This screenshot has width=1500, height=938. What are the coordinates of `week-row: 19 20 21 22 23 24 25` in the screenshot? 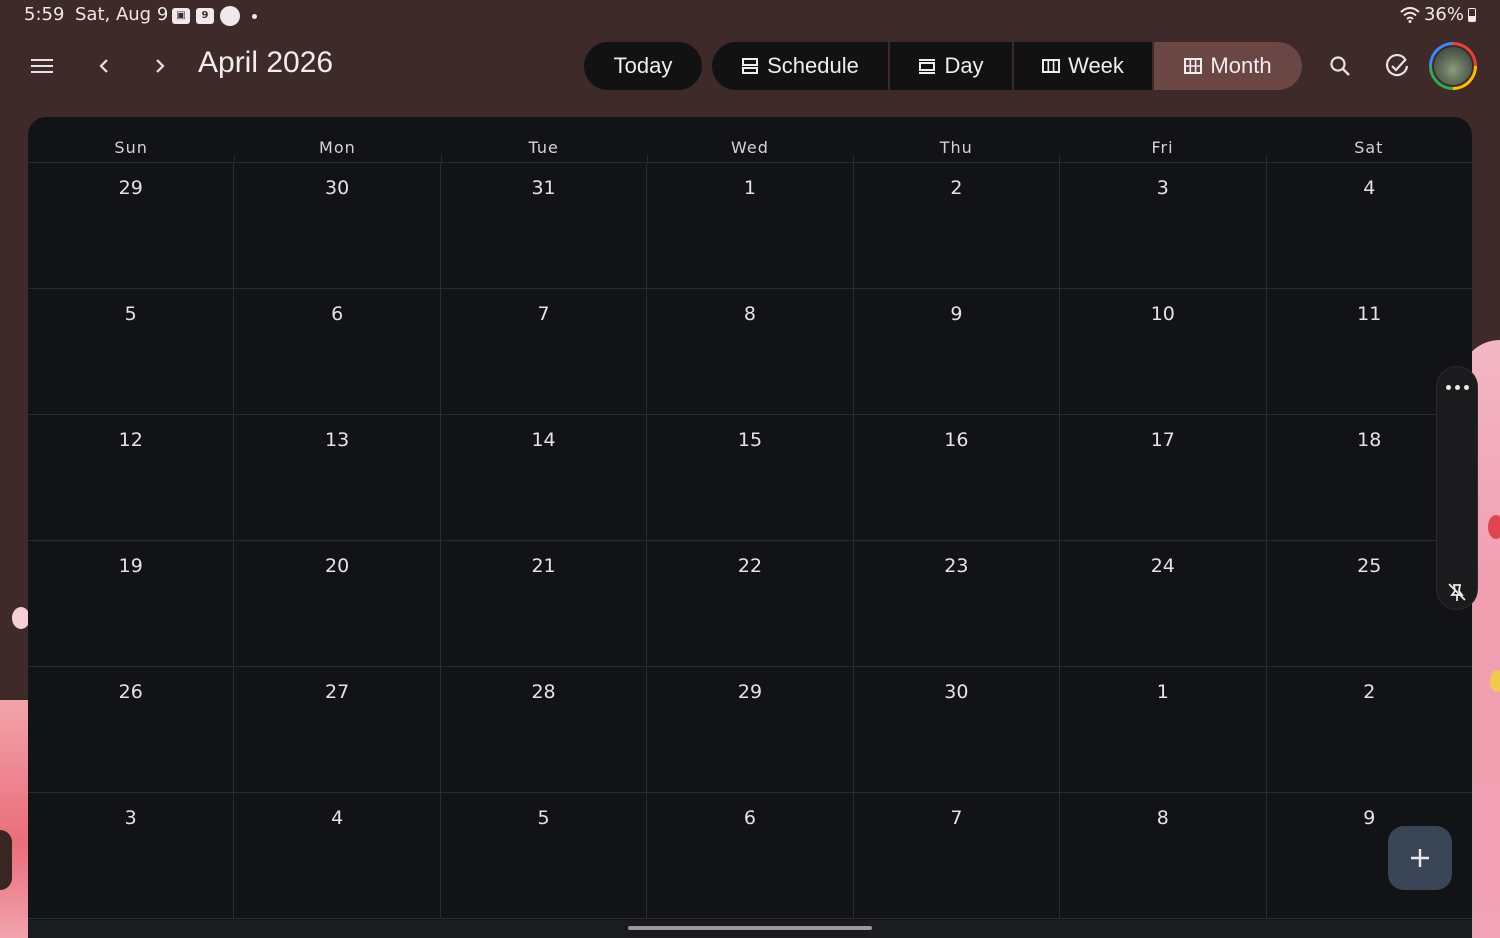 It's located at (750, 604).